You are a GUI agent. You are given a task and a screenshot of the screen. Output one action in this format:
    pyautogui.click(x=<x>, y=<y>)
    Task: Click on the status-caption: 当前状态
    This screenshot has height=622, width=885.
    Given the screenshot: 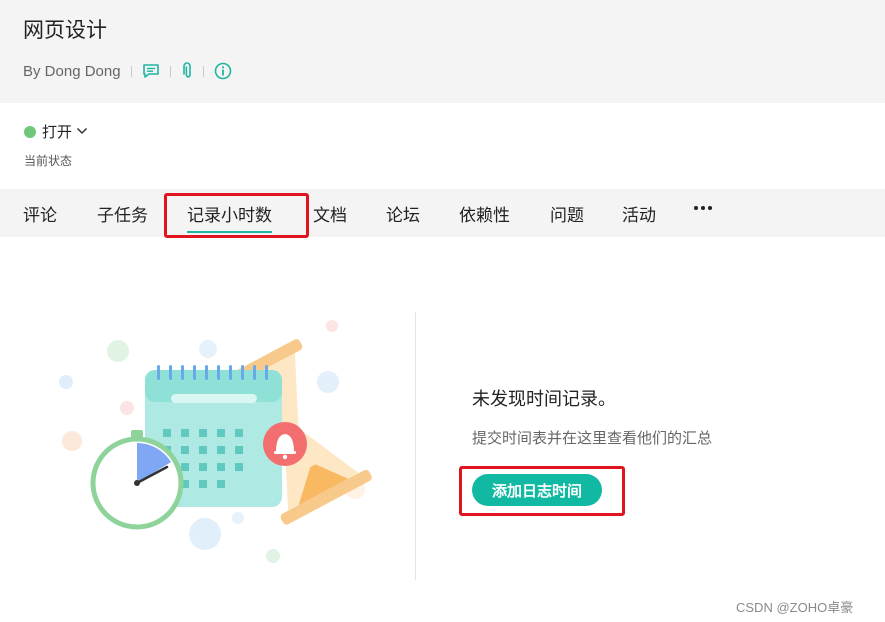 What is the action you would take?
    pyautogui.click(x=48, y=161)
    